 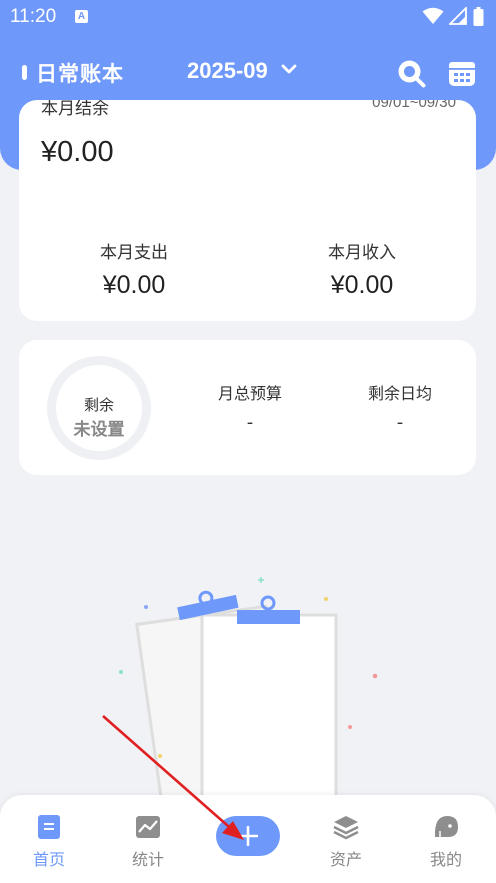 What do you see at coordinates (362, 253) in the screenshot?
I see `income-label: 本月收入` at bounding box center [362, 253].